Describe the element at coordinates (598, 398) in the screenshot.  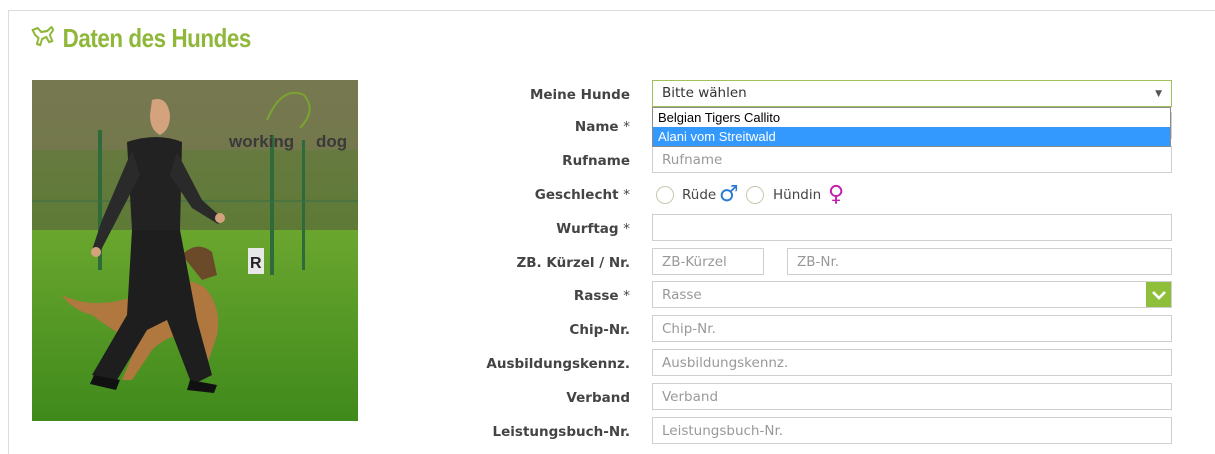
I see `verband-label: Verband` at that location.